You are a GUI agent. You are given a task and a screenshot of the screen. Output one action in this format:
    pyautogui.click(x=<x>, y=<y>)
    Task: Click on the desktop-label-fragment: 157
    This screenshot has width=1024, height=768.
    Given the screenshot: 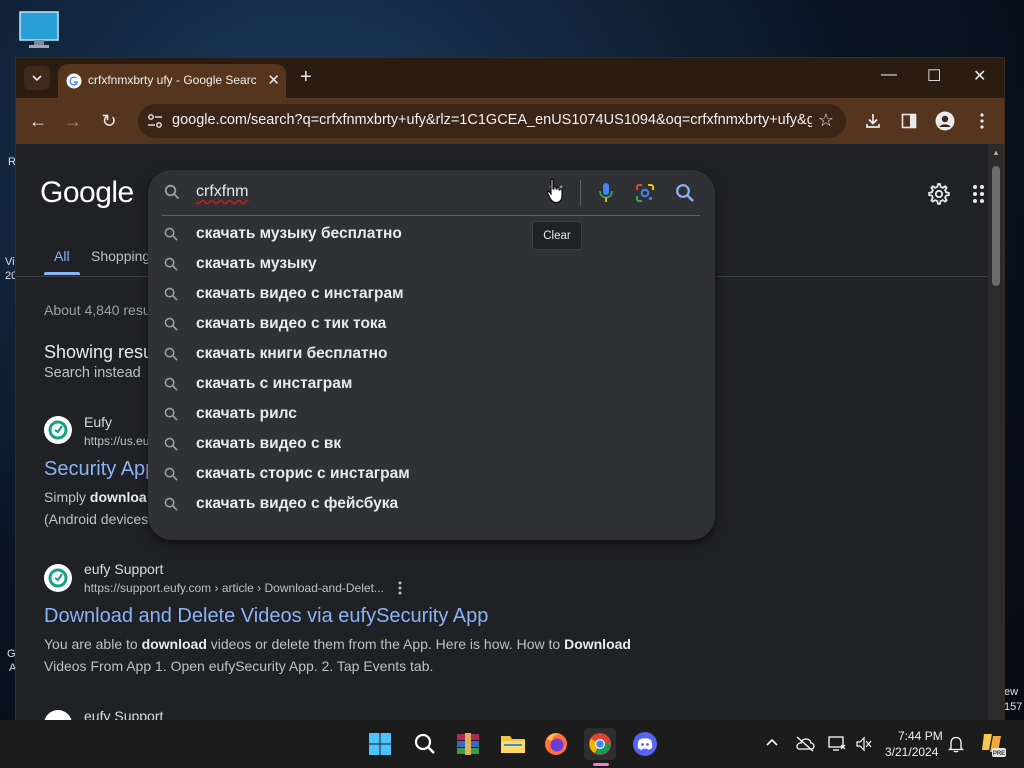 What is the action you would take?
    pyautogui.click(x=1013, y=707)
    